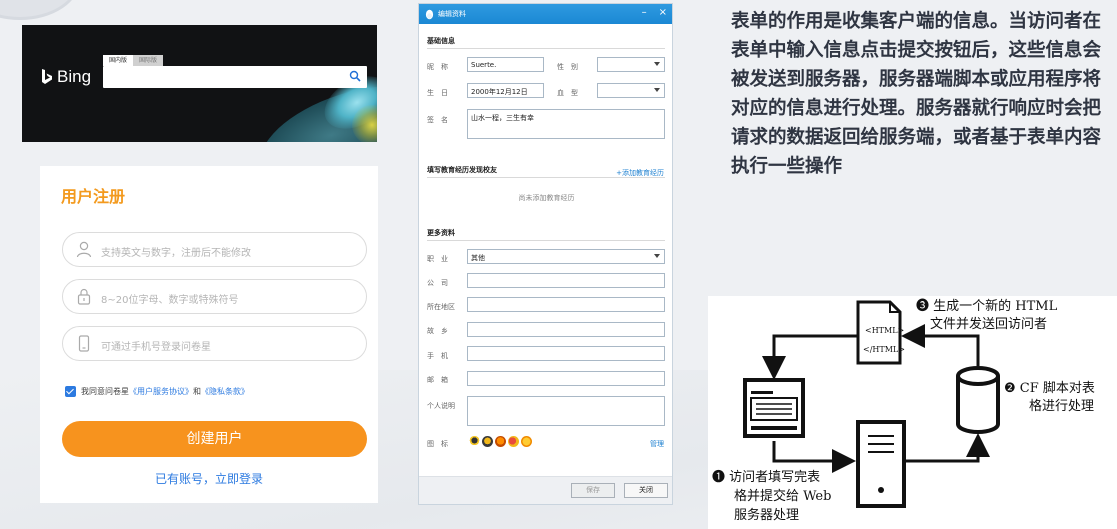  What do you see at coordinates (197, 391) in the screenshot?
I see `agree-and-text: 和` at bounding box center [197, 391].